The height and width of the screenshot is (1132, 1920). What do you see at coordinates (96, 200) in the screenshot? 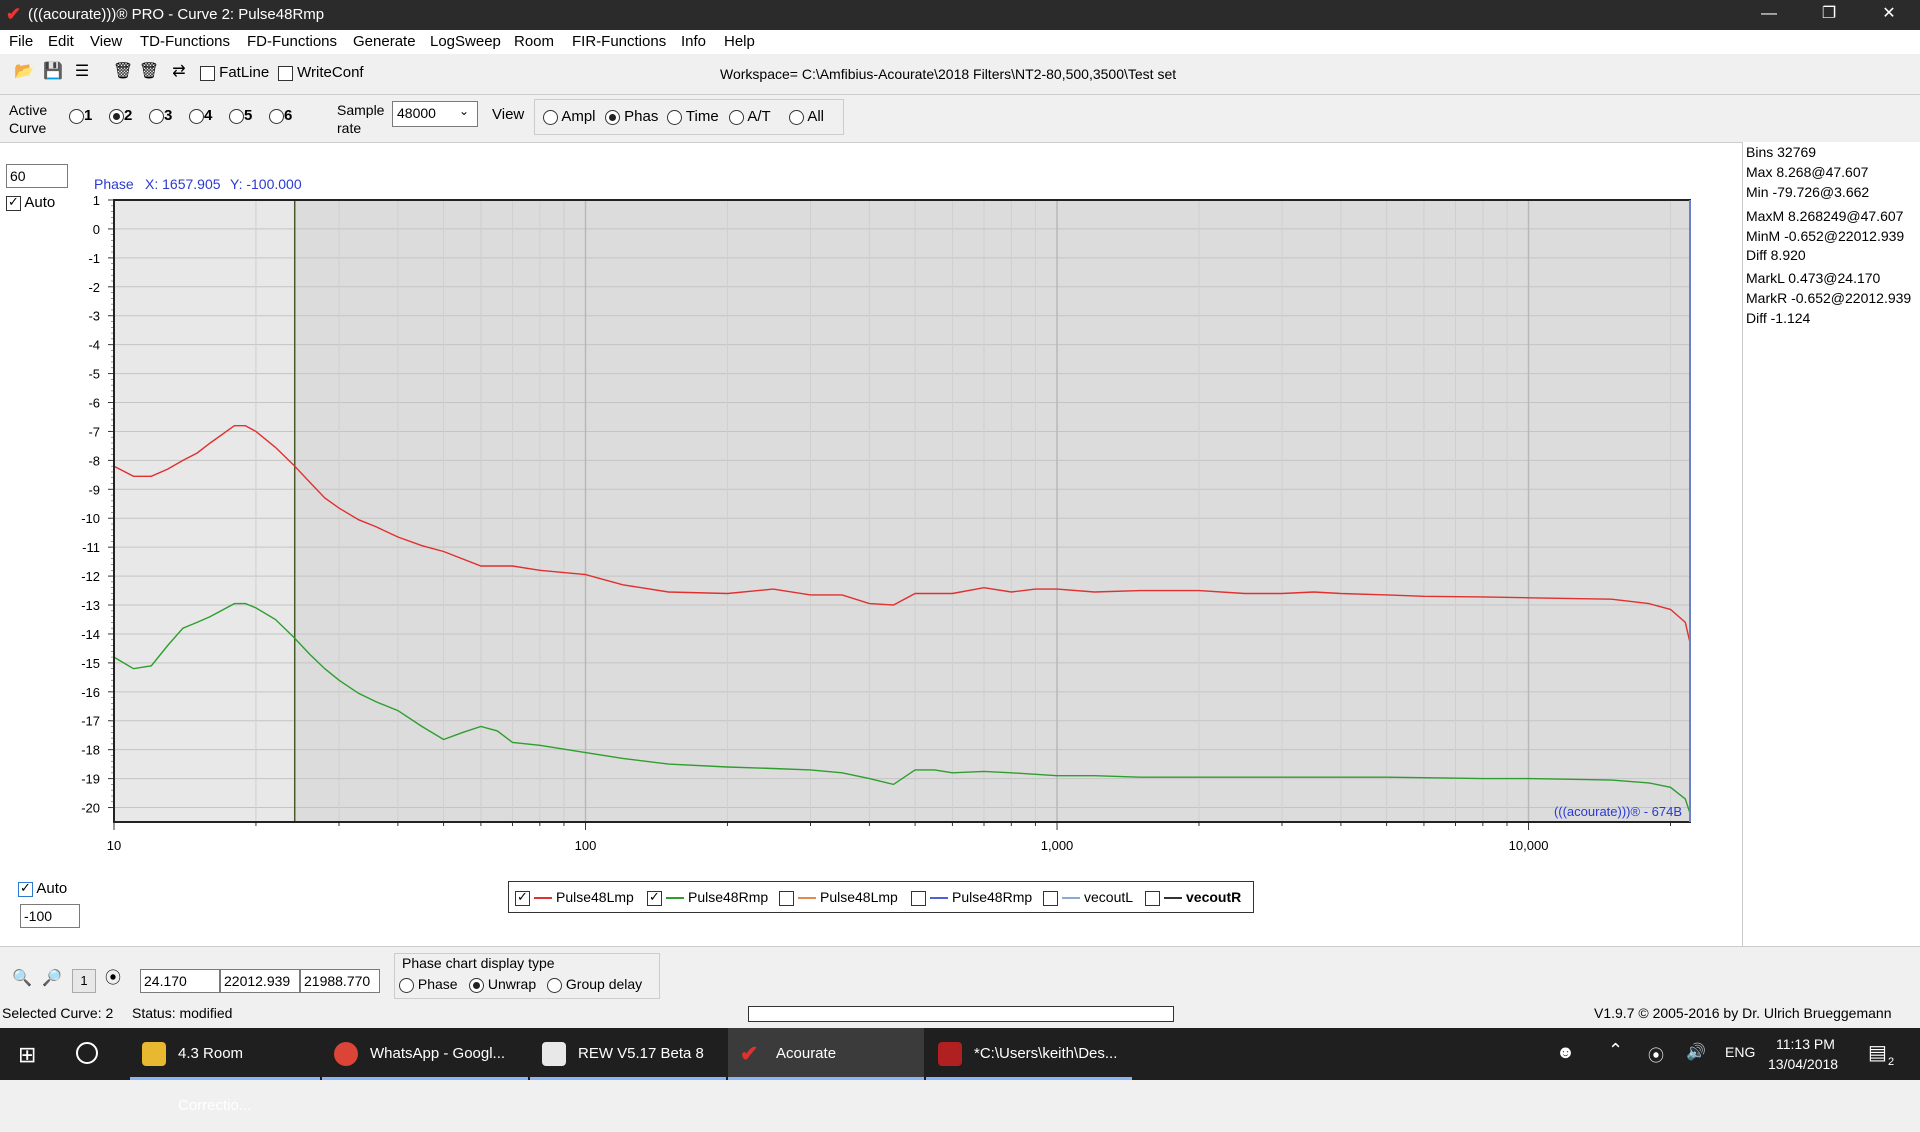
I see `y-tick-label: 1` at bounding box center [96, 200].